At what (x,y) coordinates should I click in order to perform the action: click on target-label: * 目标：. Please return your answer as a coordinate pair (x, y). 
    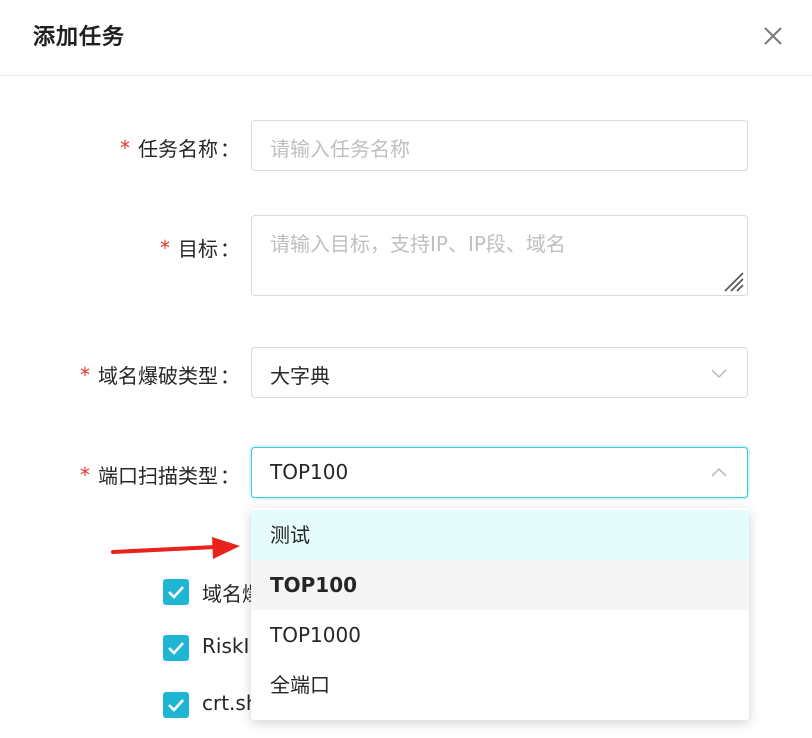
    Looking at the image, I should click on (200, 248).